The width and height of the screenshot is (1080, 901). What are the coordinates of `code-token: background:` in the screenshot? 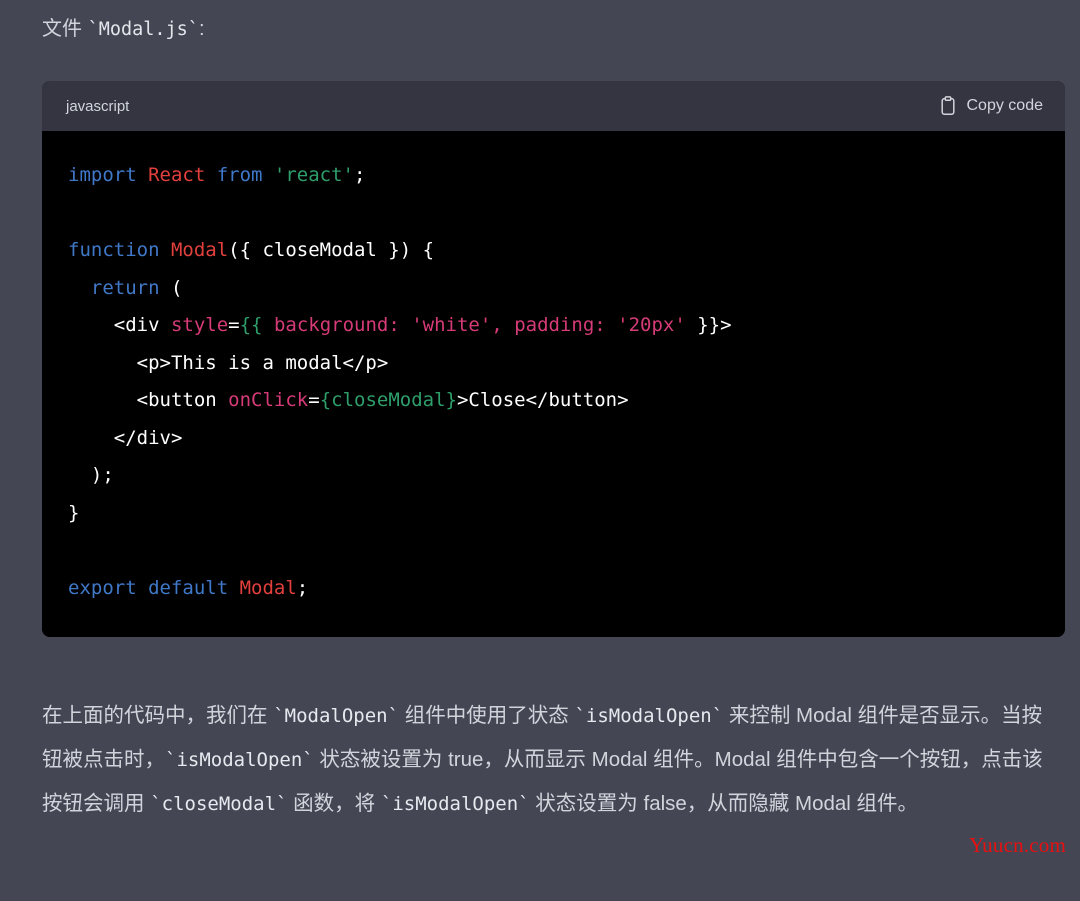 It's located at (337, 325).